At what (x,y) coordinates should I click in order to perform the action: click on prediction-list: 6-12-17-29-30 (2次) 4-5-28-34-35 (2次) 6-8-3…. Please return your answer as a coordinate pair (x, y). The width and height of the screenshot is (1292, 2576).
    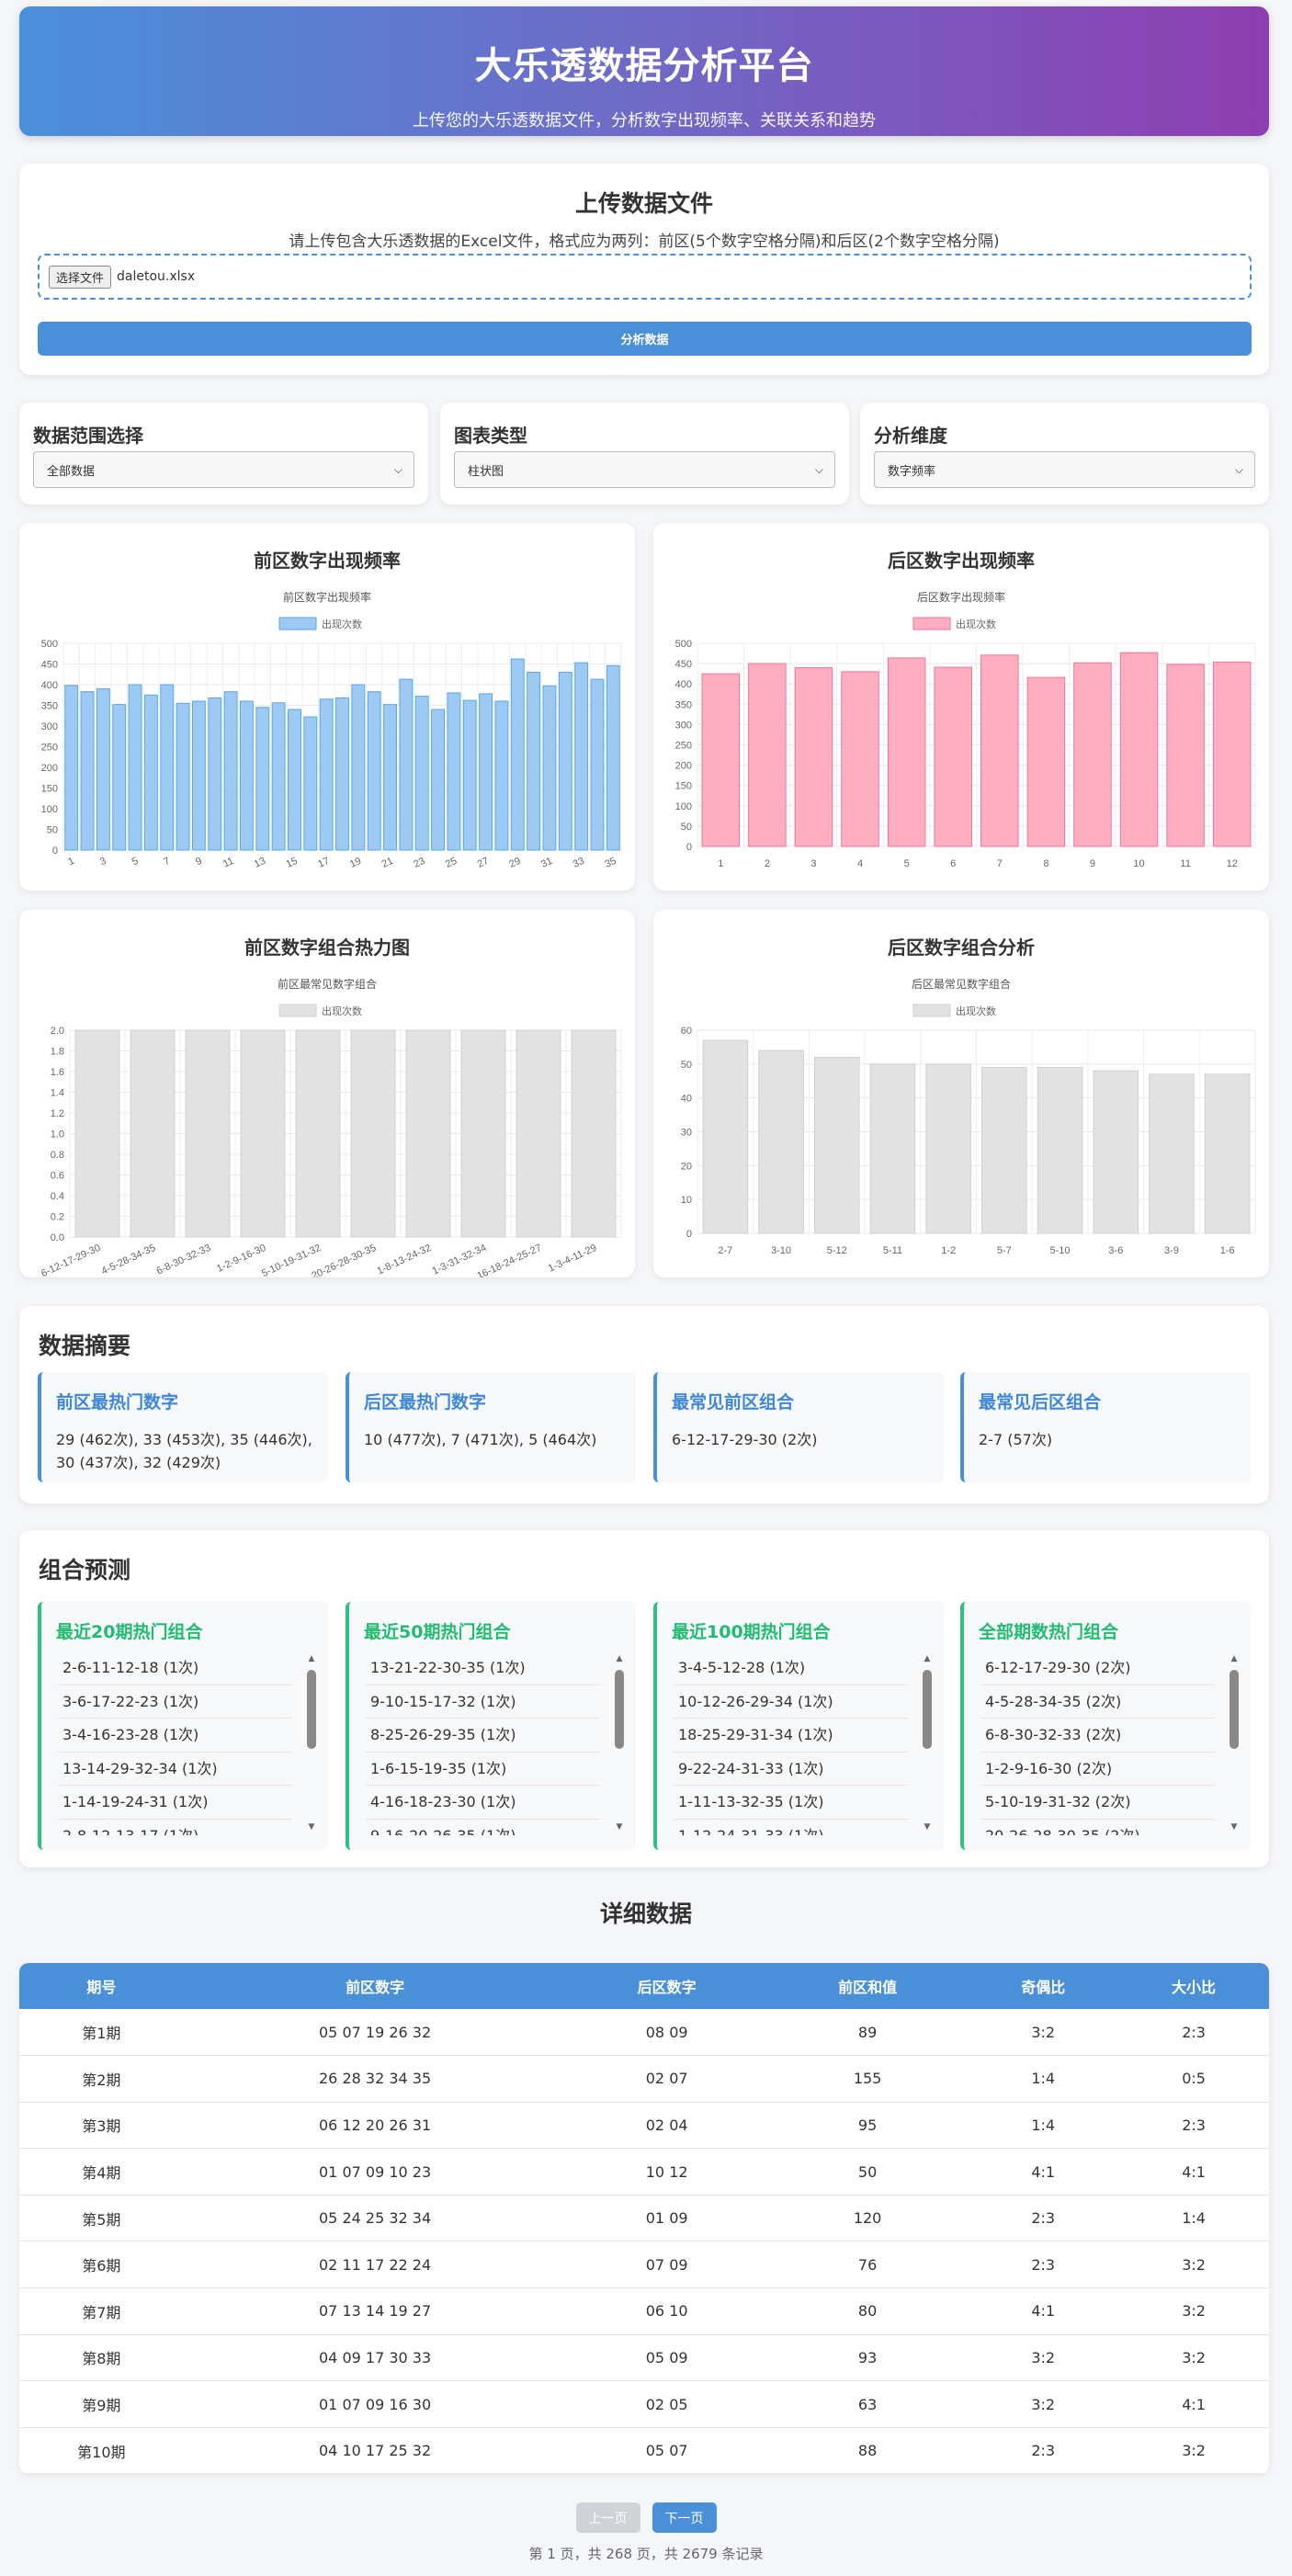
    Looking at the image, I should click on (1097, 1743).